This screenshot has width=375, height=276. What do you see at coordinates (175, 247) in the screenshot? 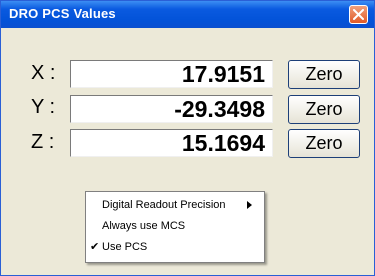
I see `menu-item-use-pcs: ✔ Use PCS` at bounding box center [175, 247].